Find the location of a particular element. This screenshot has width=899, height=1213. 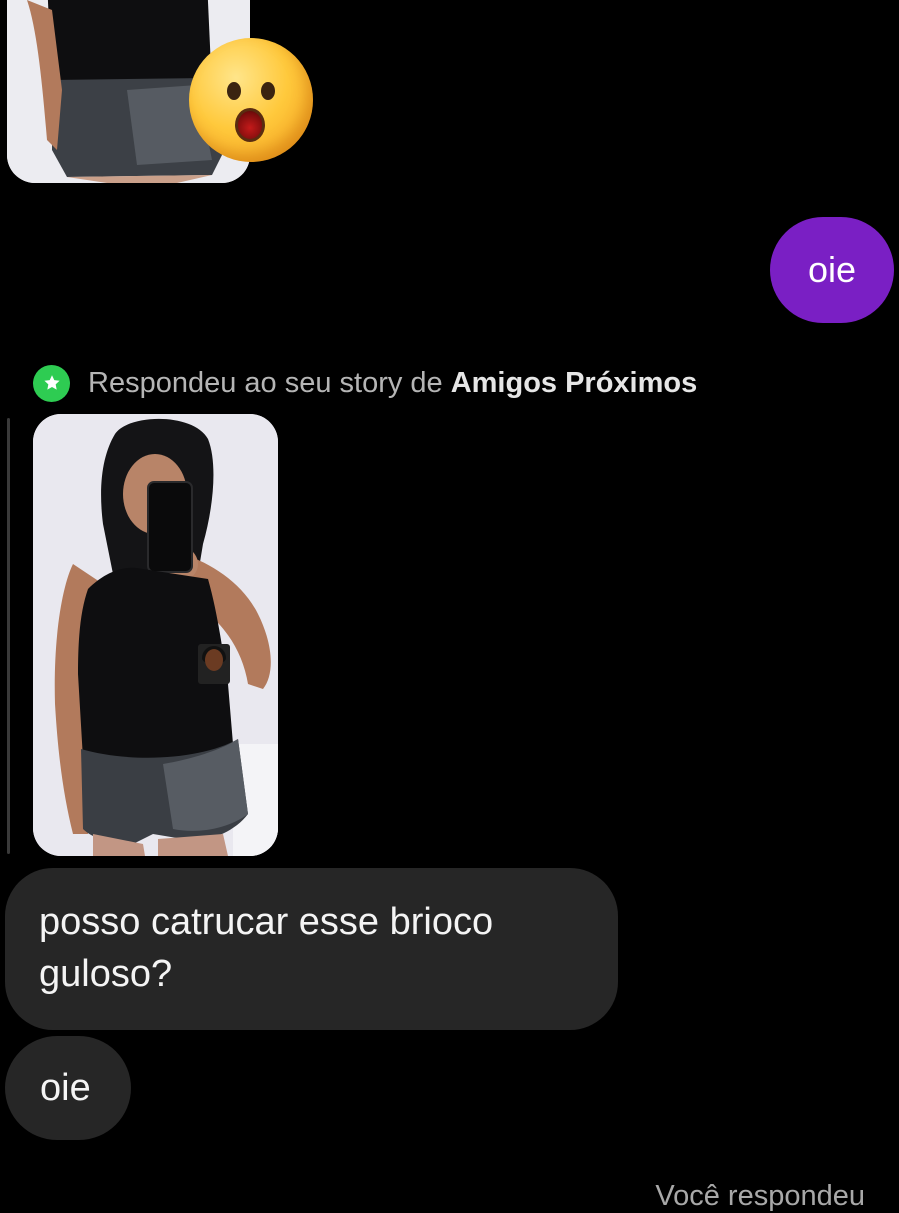

story-thumbnail is located at coordinates (155, 635).